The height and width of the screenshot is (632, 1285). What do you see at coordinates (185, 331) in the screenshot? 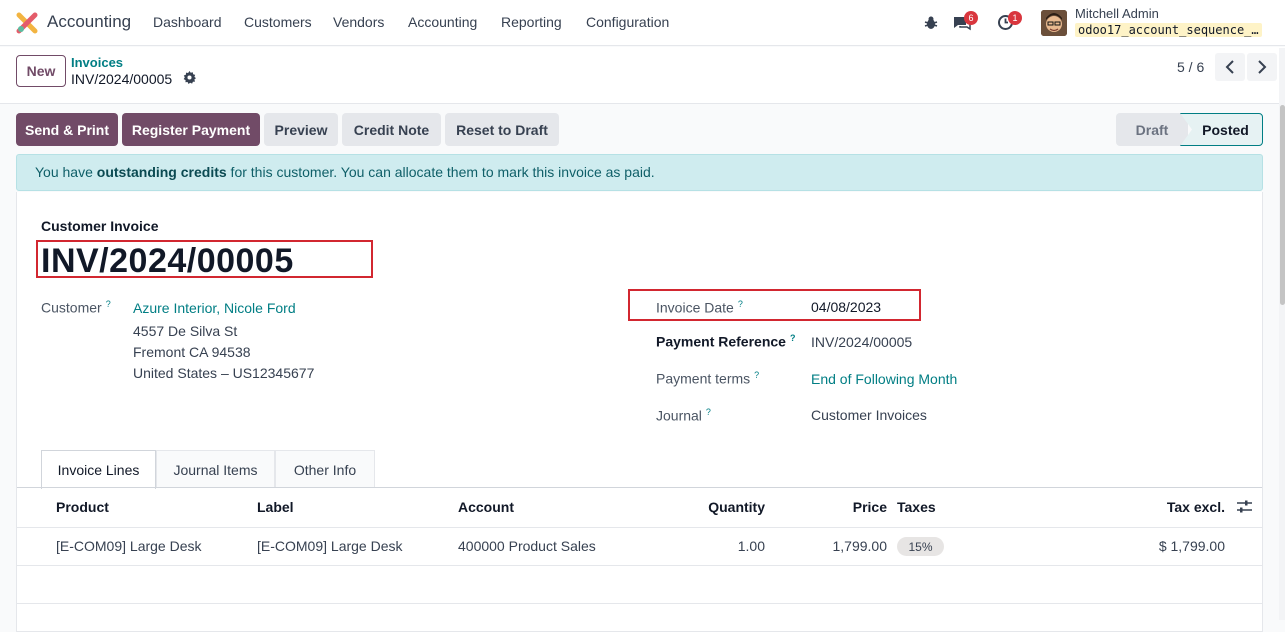
I see `address-line-1: 4557 De Silva St` at bounding box center [185, 331].